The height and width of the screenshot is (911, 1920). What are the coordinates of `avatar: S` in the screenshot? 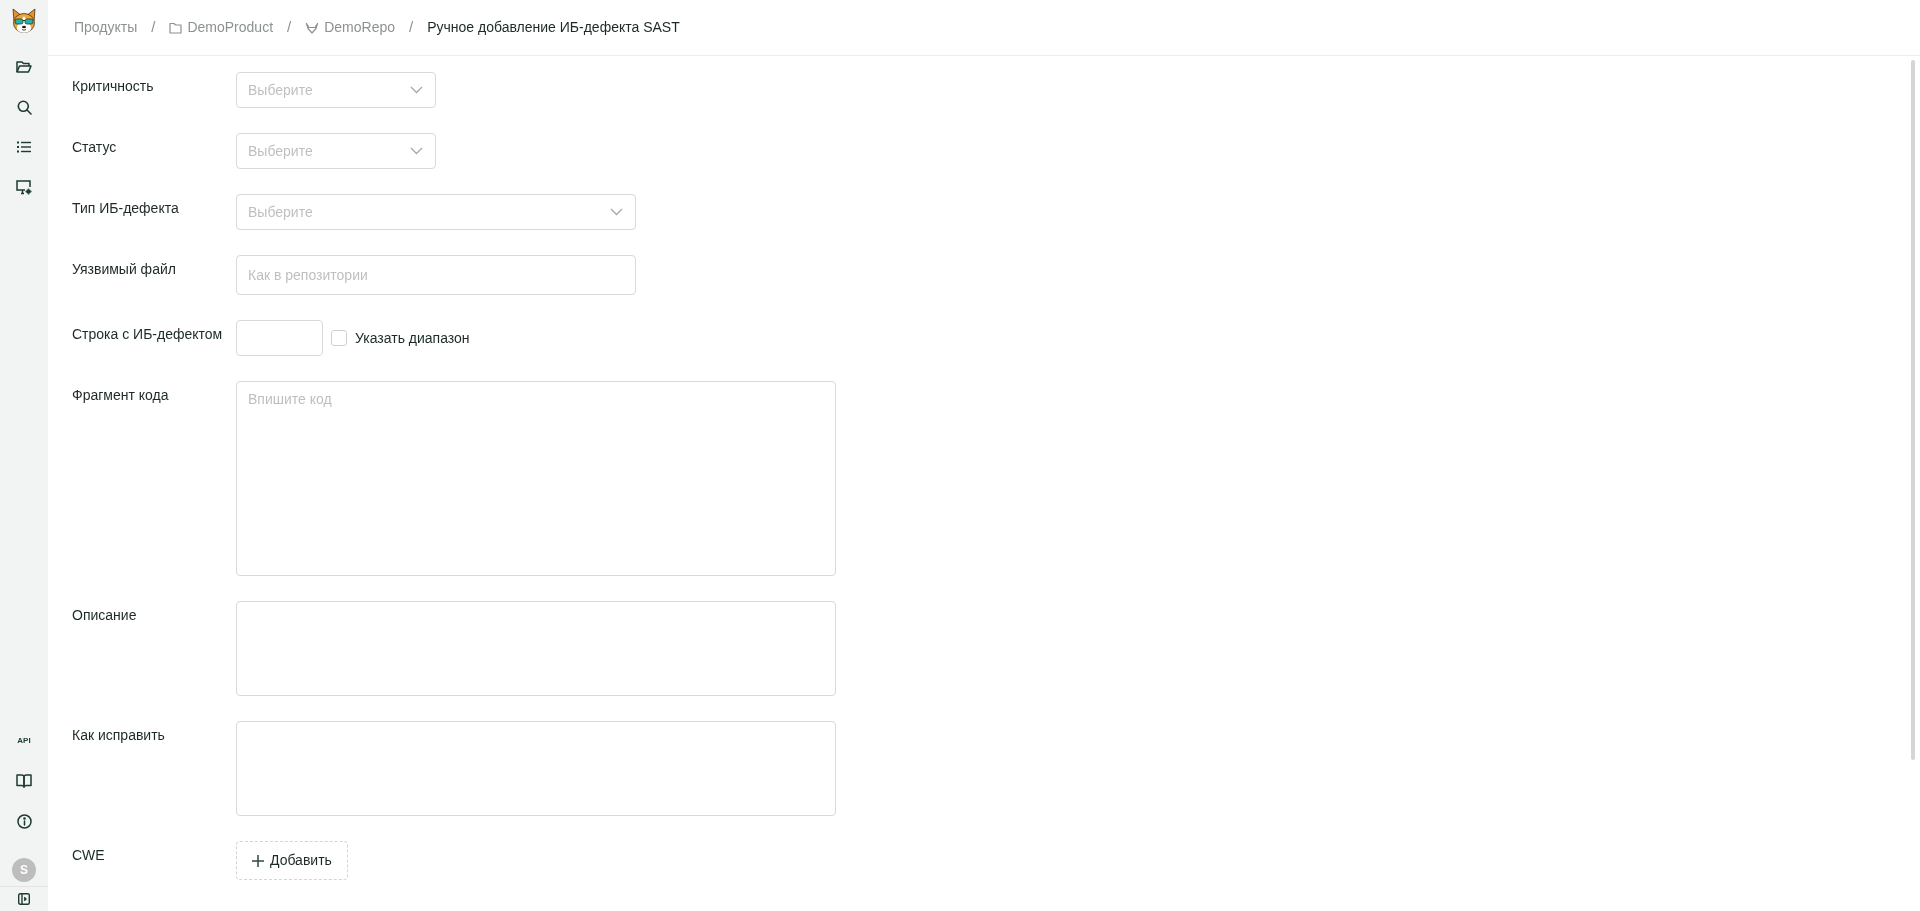 It's located at (24, 870).